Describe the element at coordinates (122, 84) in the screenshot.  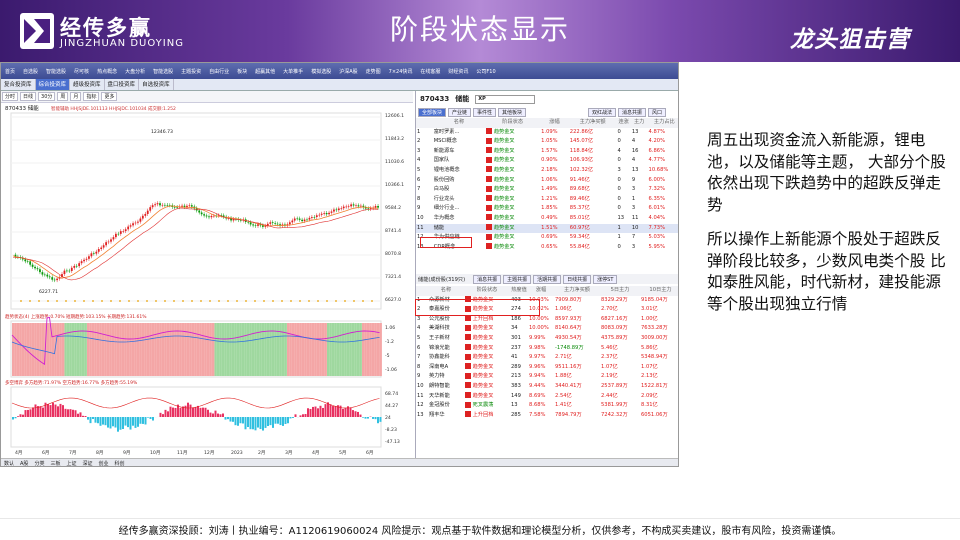
I see `tab-3: 盘口投资库` at that location.